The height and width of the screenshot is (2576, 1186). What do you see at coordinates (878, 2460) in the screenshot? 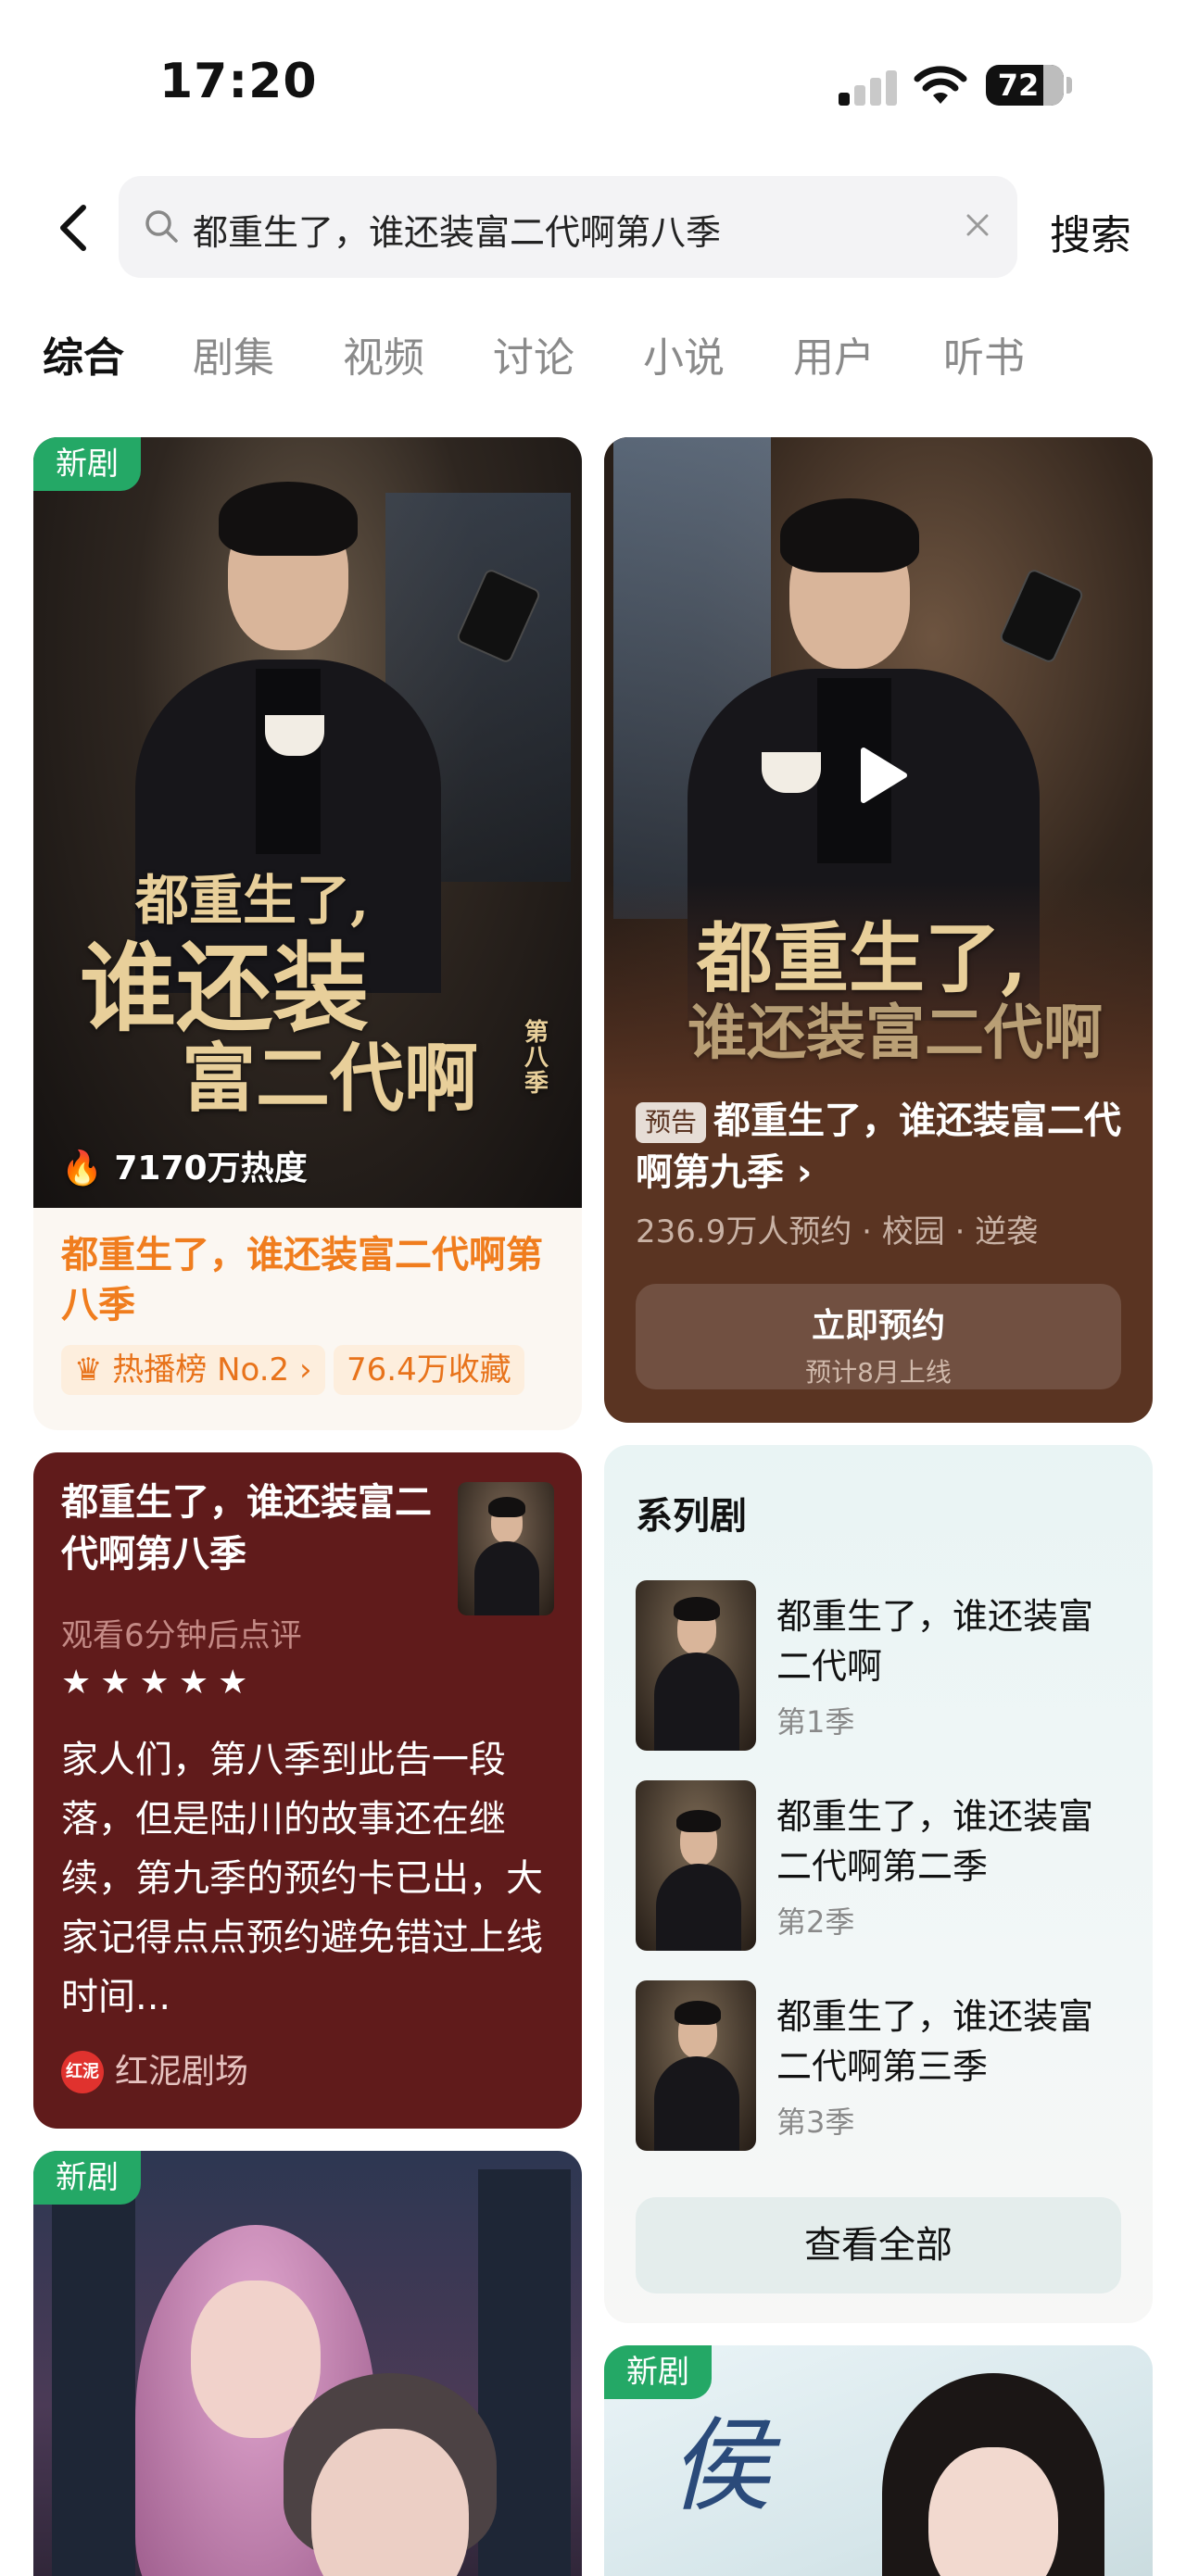
I see `drama-card: 新剧 侯` at bounding box center [878, 2460].